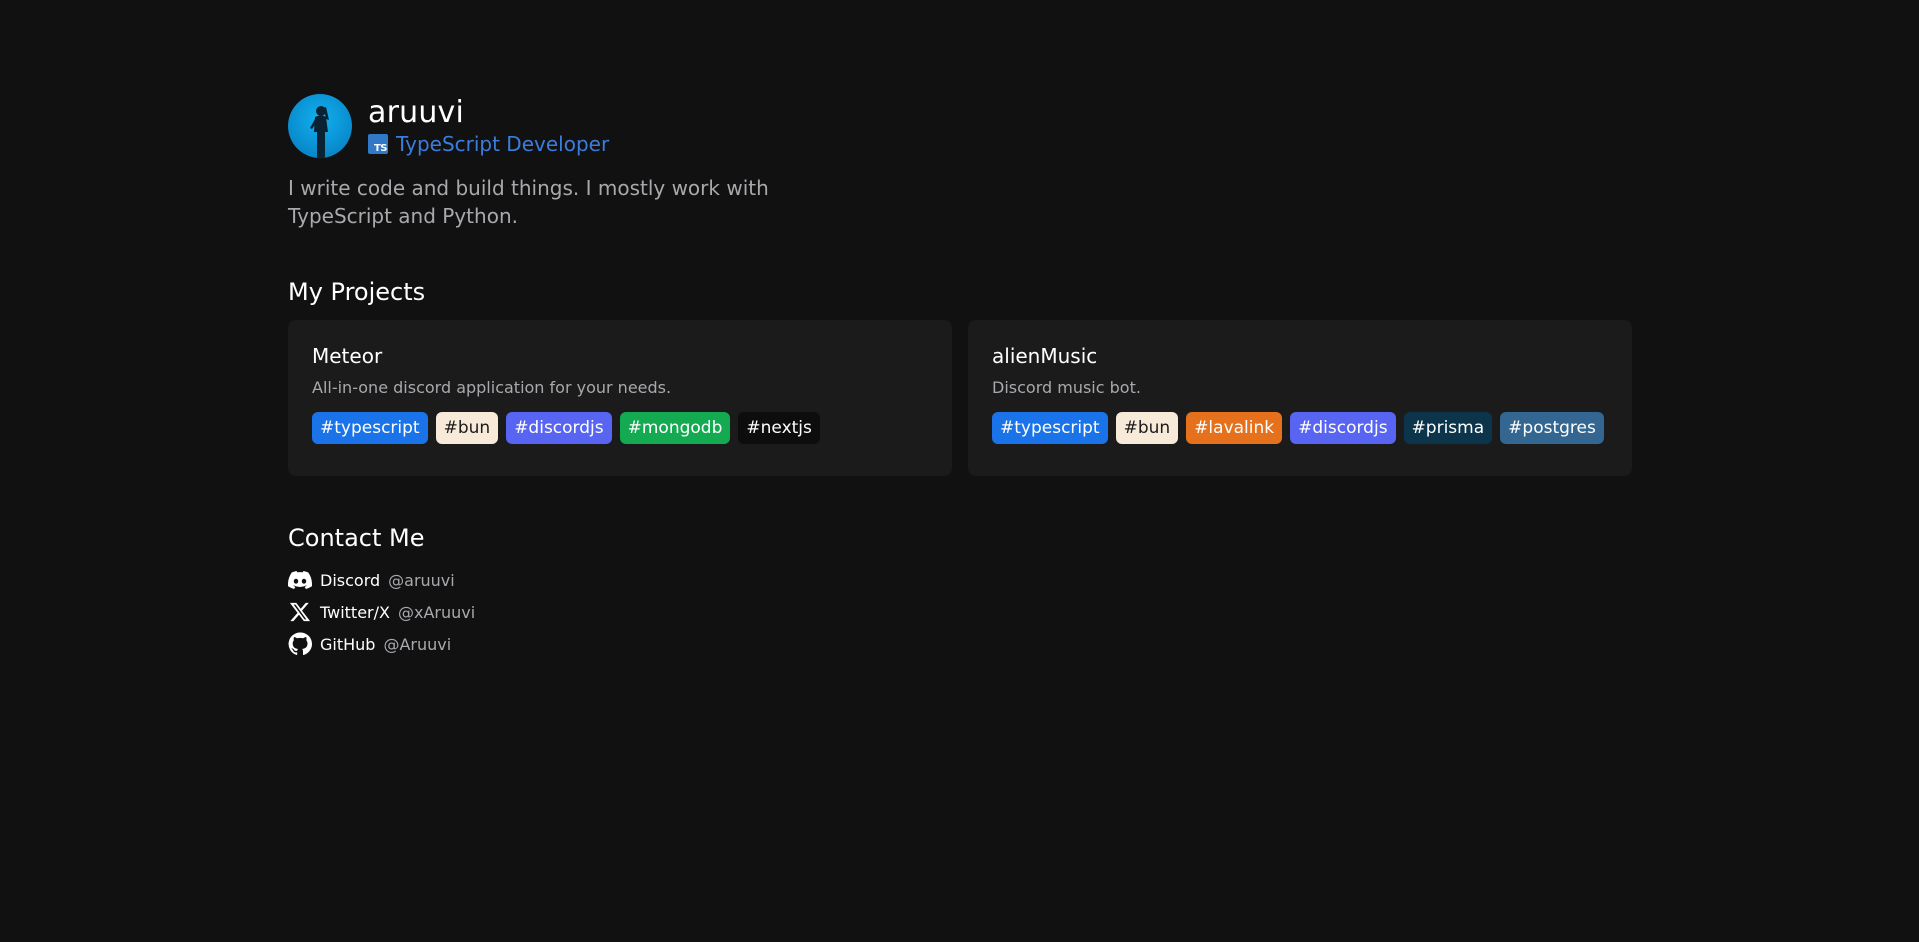  I want to click on contact-link-twitterx: Twitter/X @xAruuvi, so click(960, 612).